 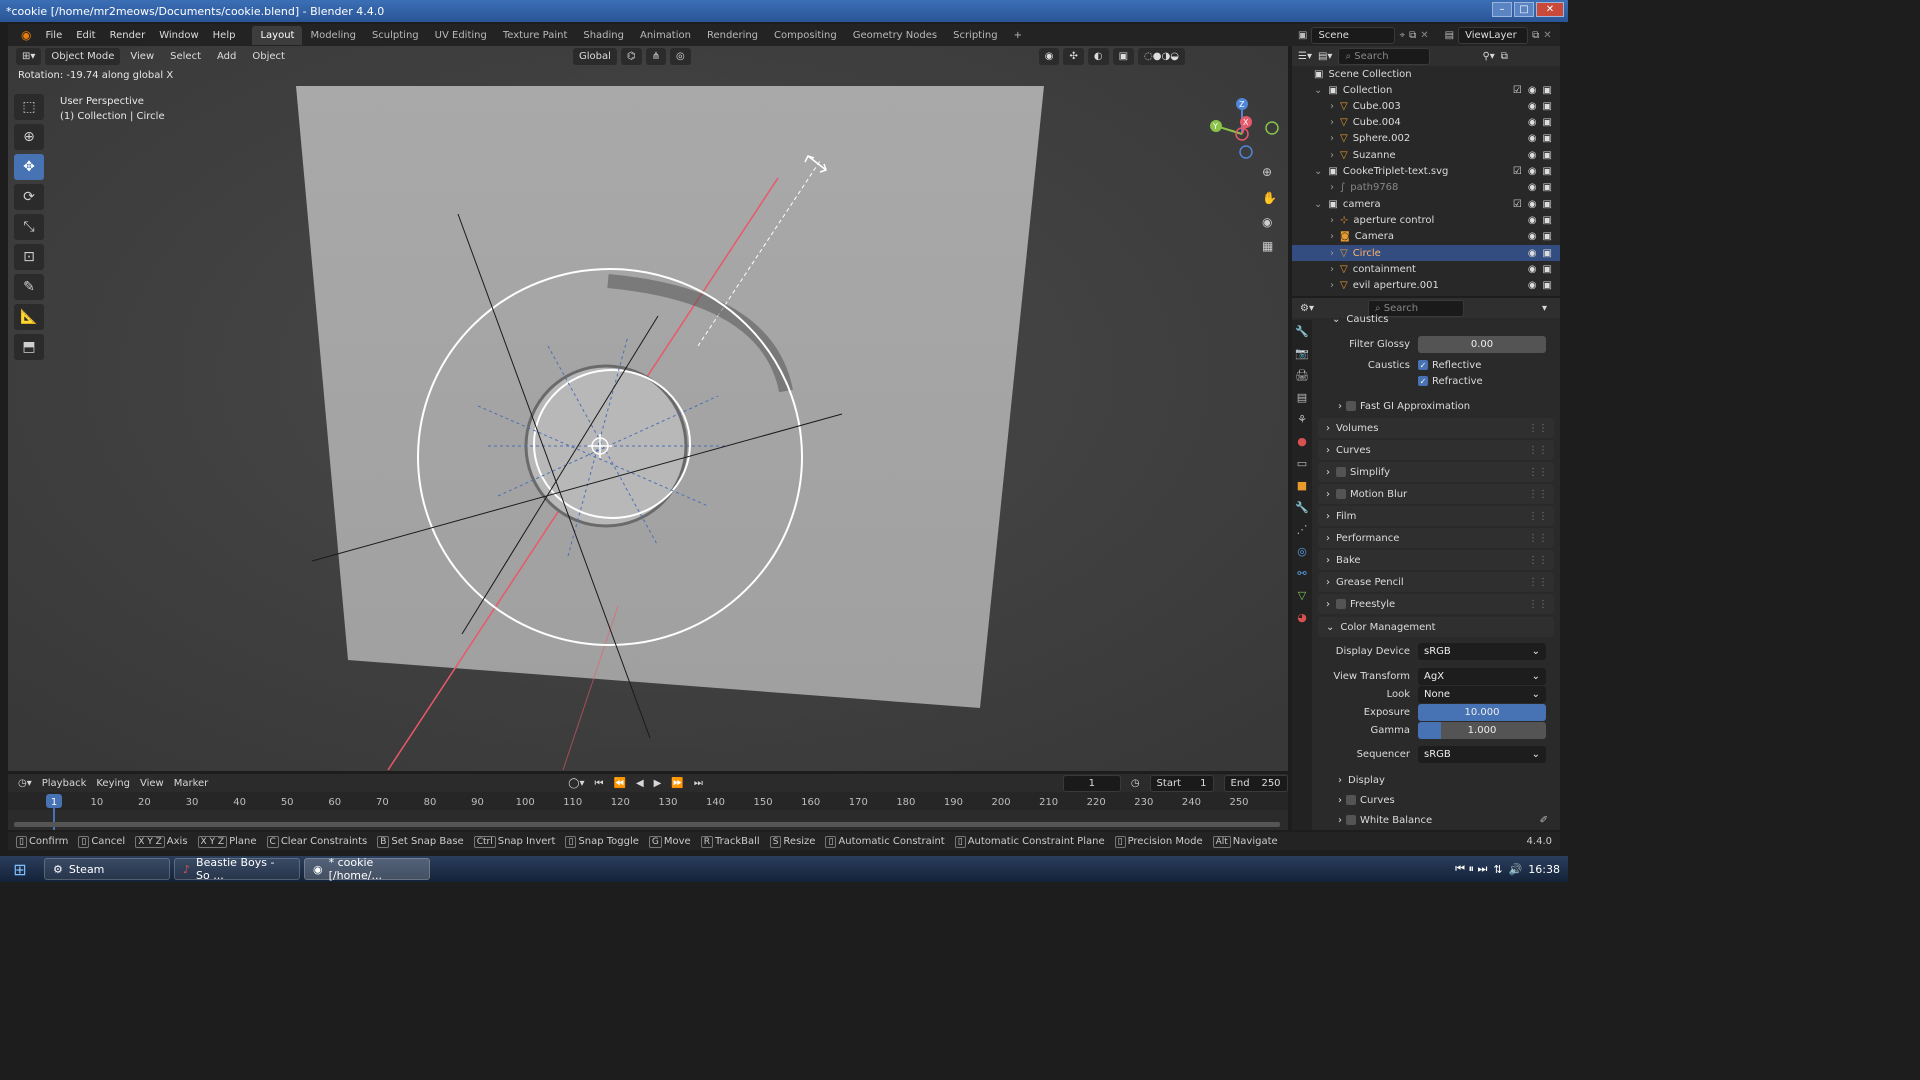 What do you see at coordinates (680, 56) in the screenshot?
I see `proportional-edit-icon: ◎` at bounding box center [680, 56].